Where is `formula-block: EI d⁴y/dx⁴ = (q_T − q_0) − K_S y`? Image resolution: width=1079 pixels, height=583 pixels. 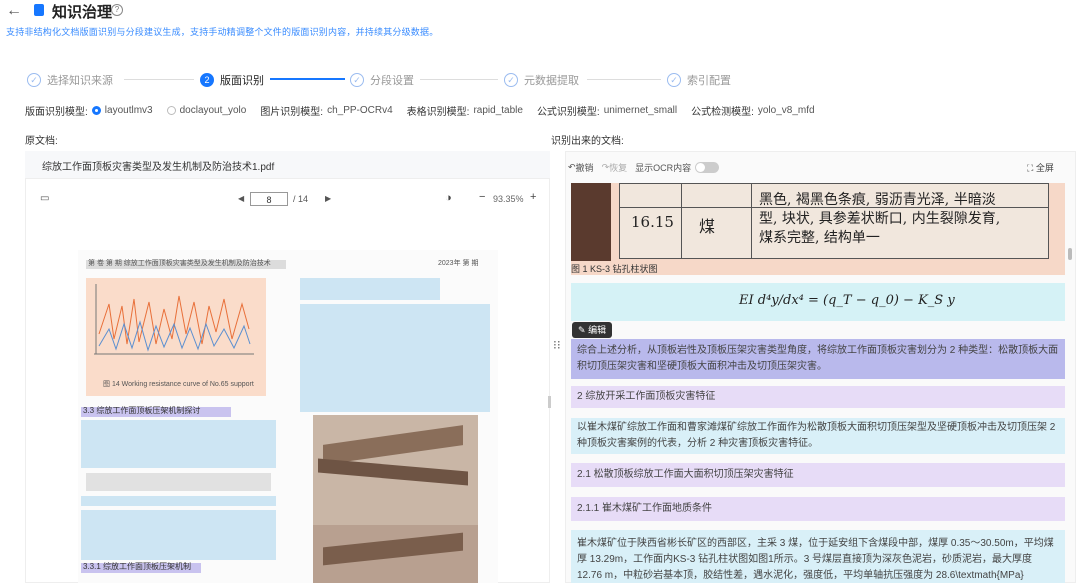 formula-block: EI d⁴y/dx⁴ = (q_T − q_0) − K_S y is located at coordinates (818, 302).